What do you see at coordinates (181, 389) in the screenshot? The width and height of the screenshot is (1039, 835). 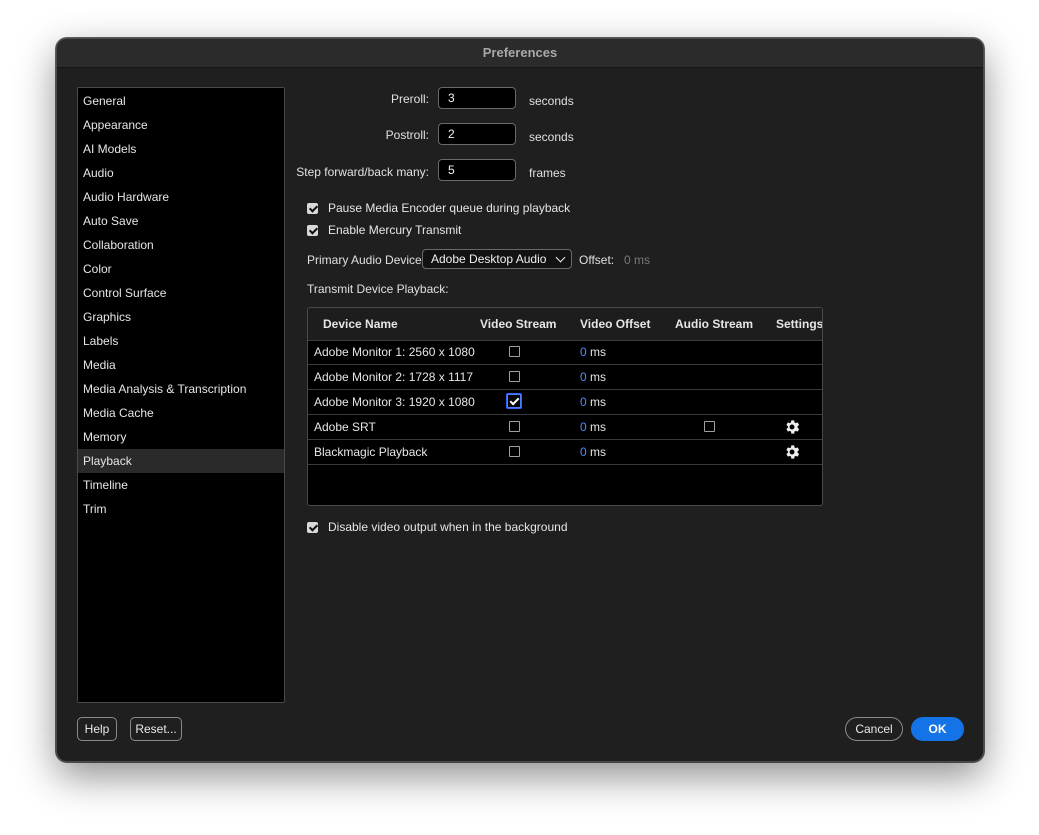 I see `sidebar-item-media-analysis: Media Analysis & Transcription` at bounding box center [181, 389].